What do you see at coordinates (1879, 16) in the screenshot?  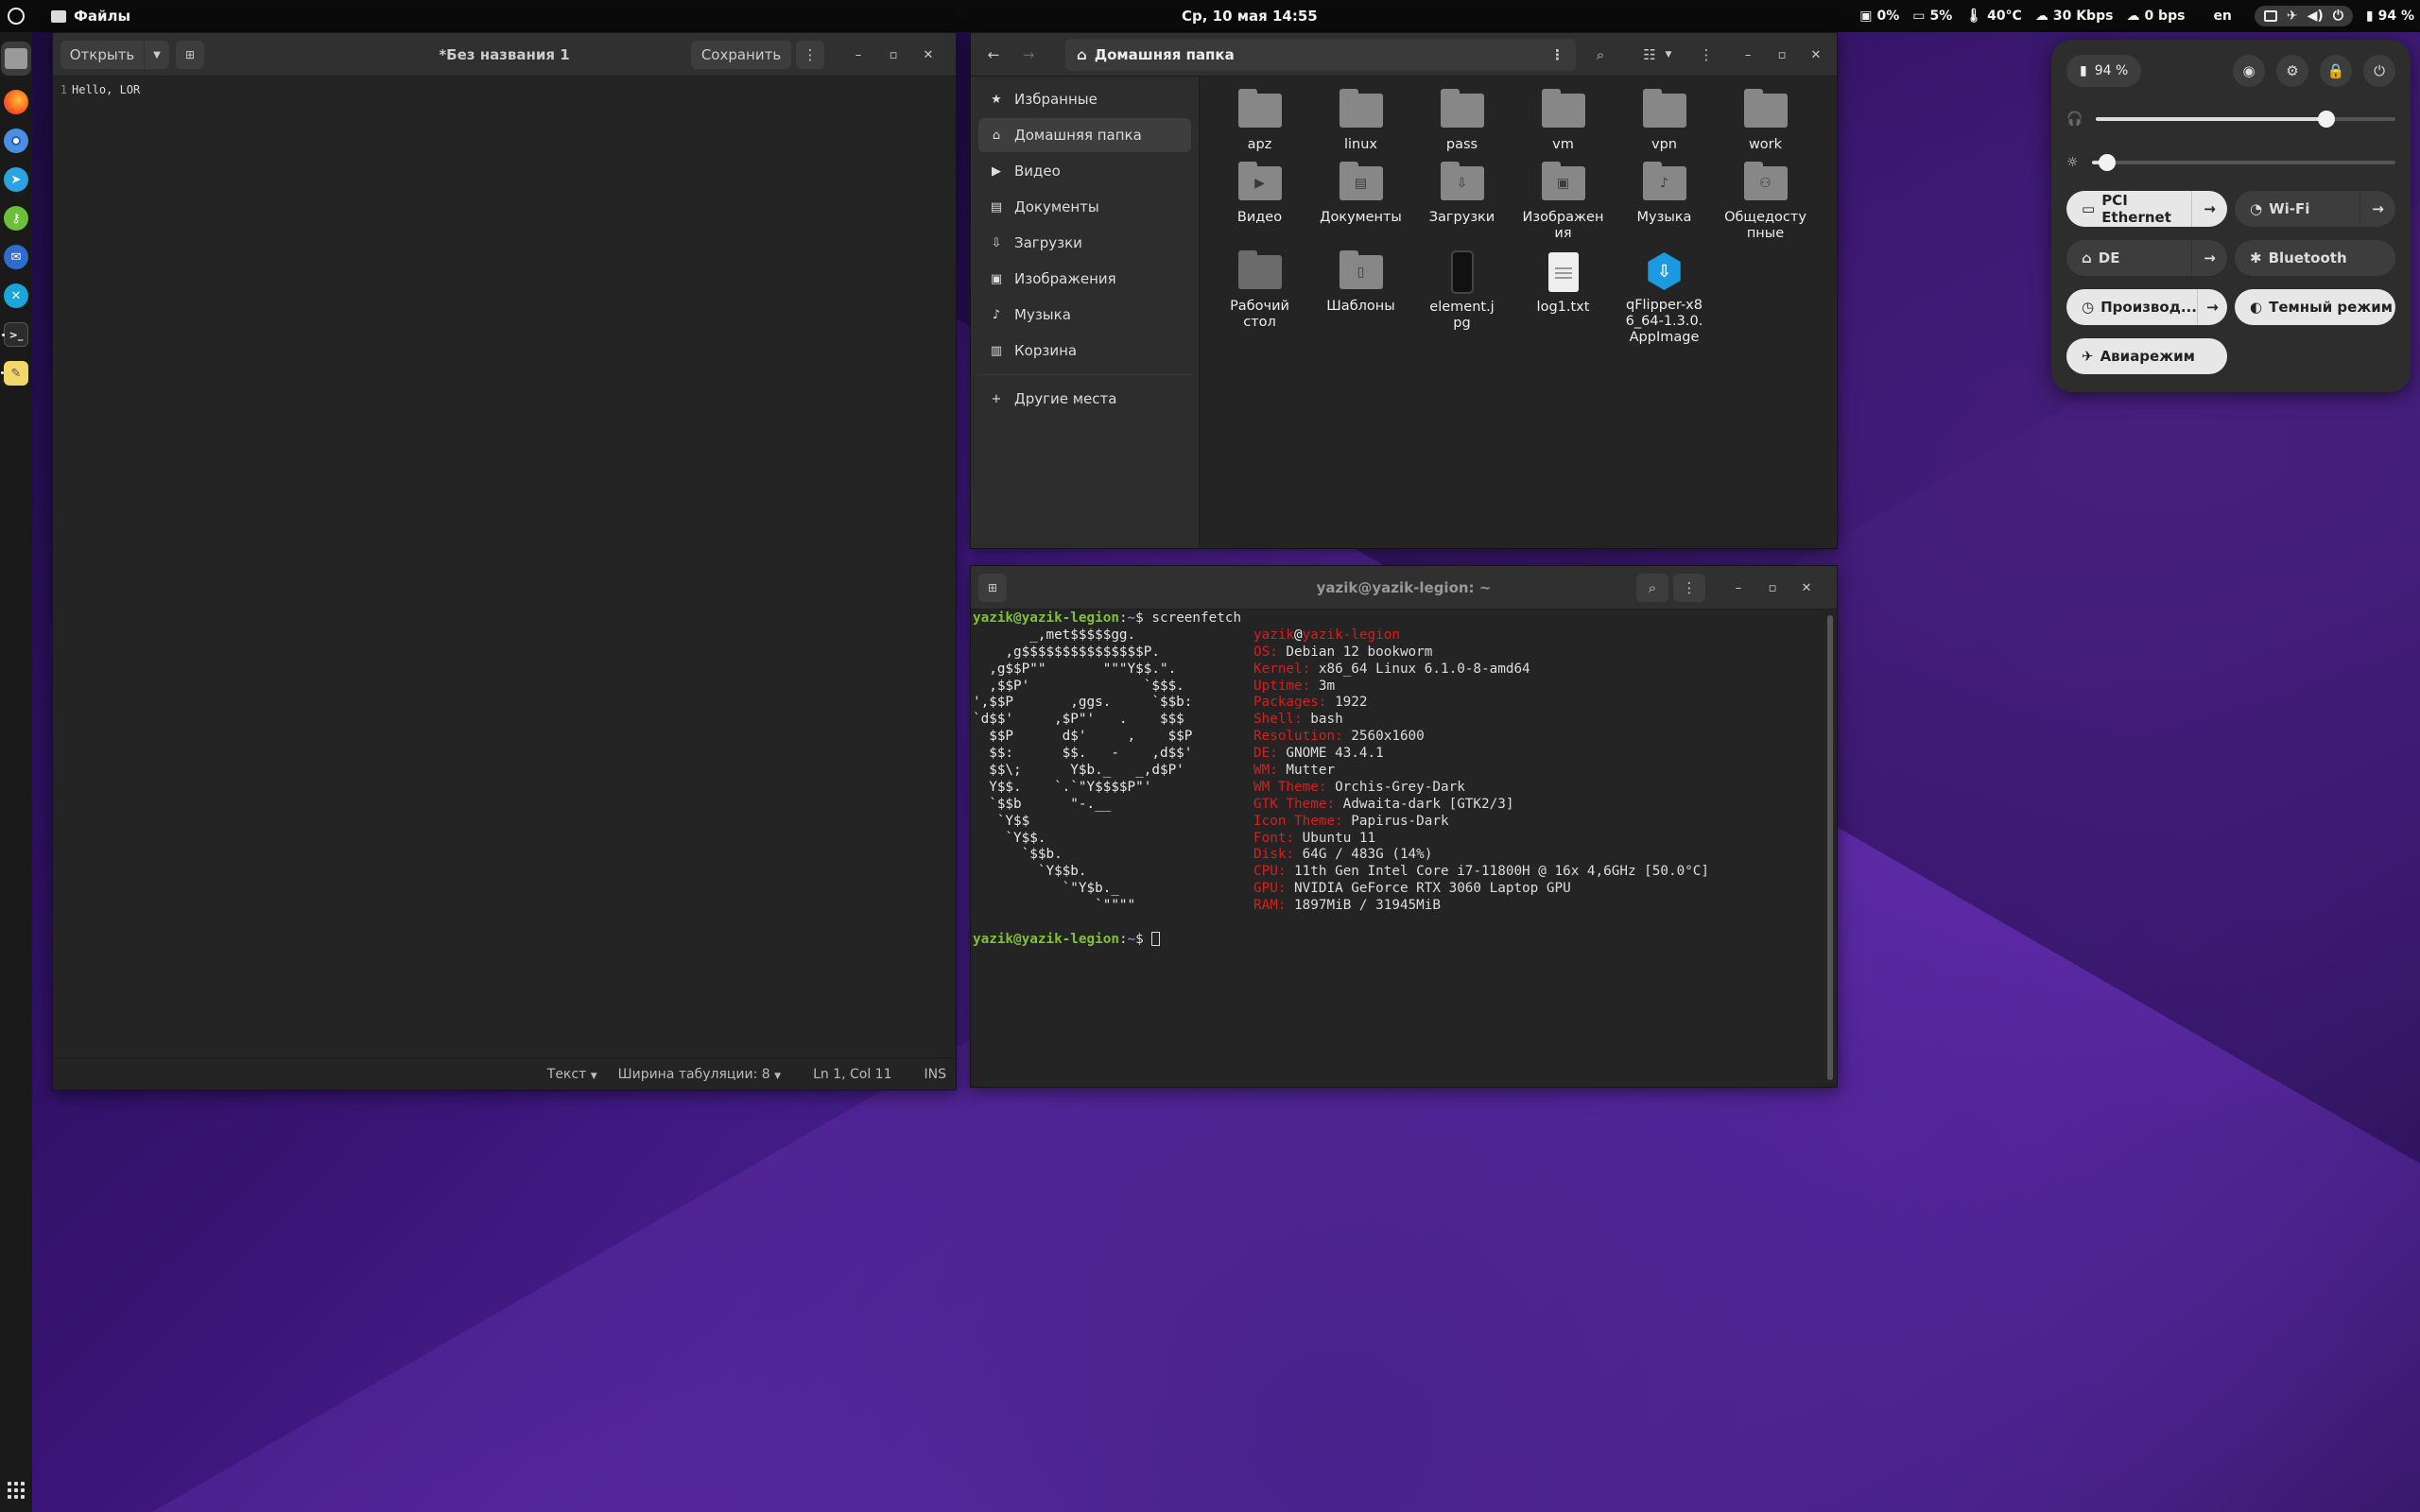 I see `disk-indicator: ▣ 0%` at bounding box center [1879, 16].